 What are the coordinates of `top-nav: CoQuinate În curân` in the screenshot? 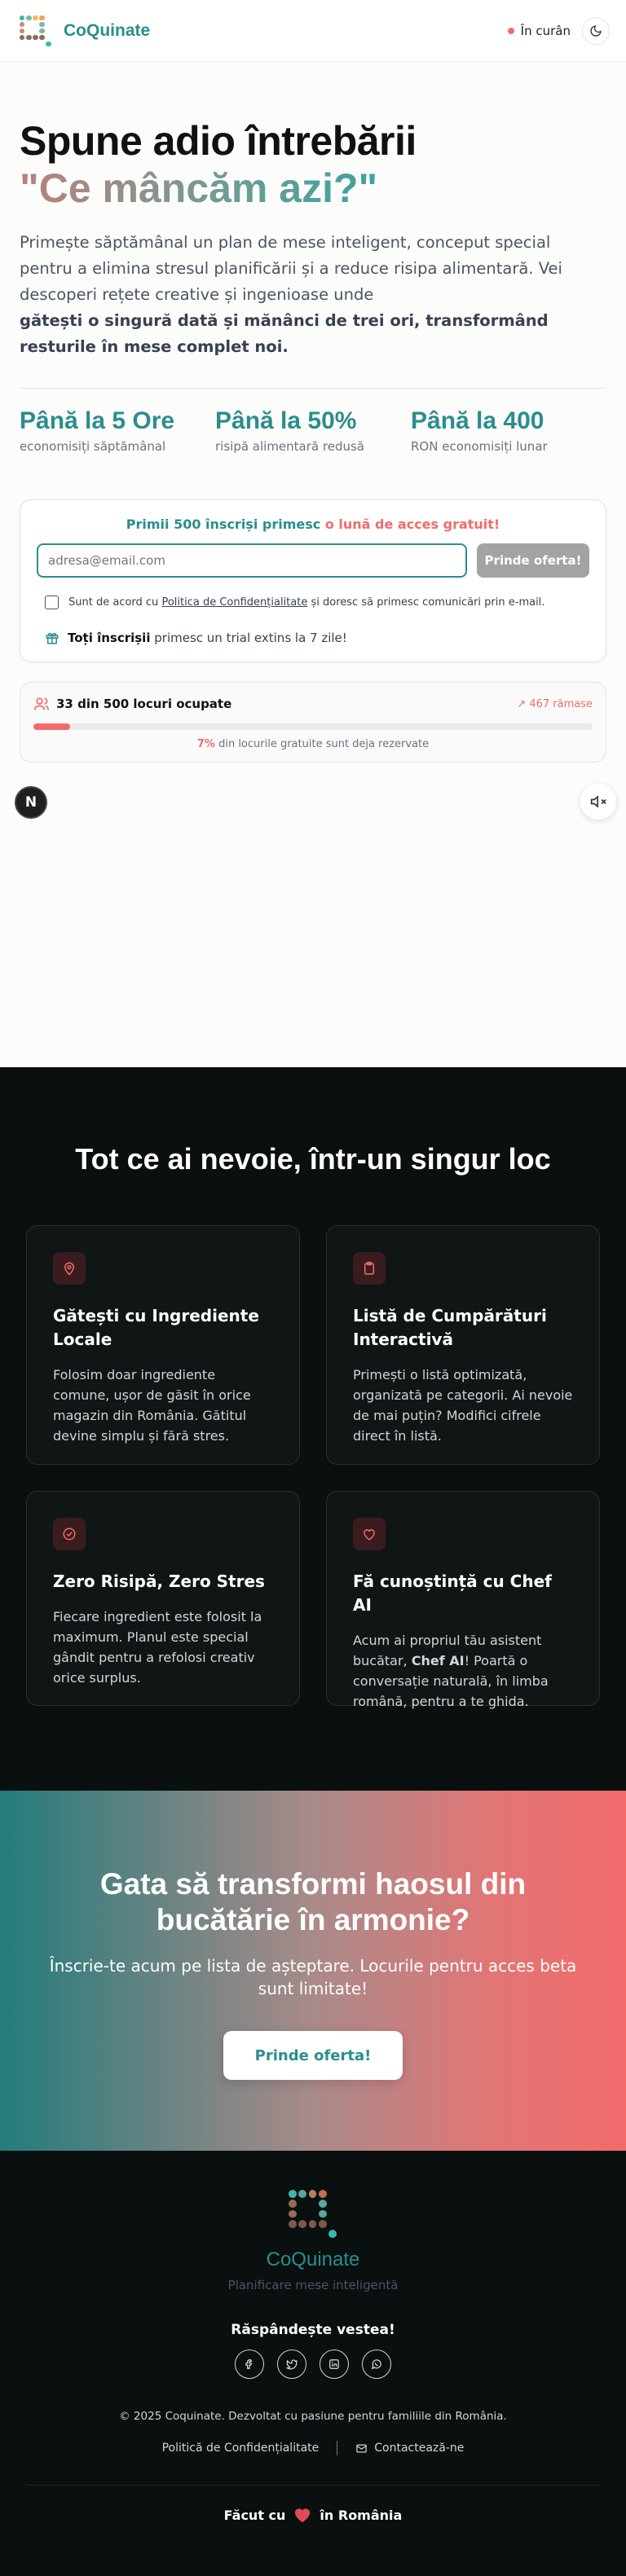 It's located at (313, 31).